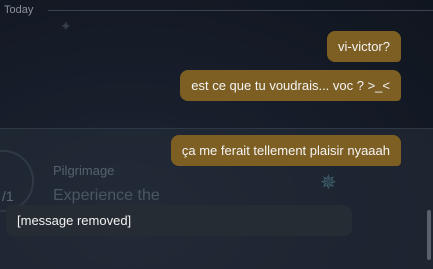 Image resolution: width=433 pixels, height=269 pixels. I want to click on date-divider: Today, so click(216, 10).